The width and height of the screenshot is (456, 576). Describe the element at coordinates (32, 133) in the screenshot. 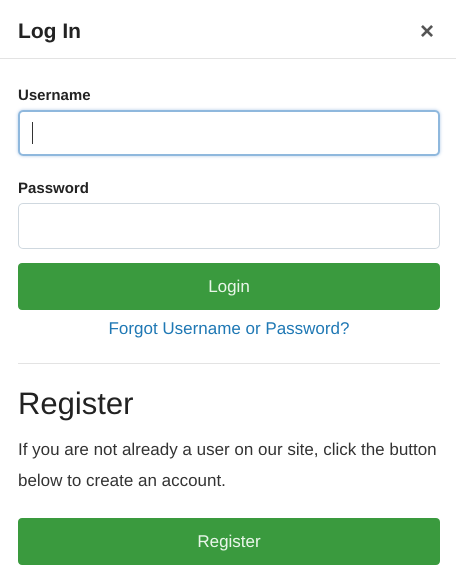

I see `text-cursor` at that location.